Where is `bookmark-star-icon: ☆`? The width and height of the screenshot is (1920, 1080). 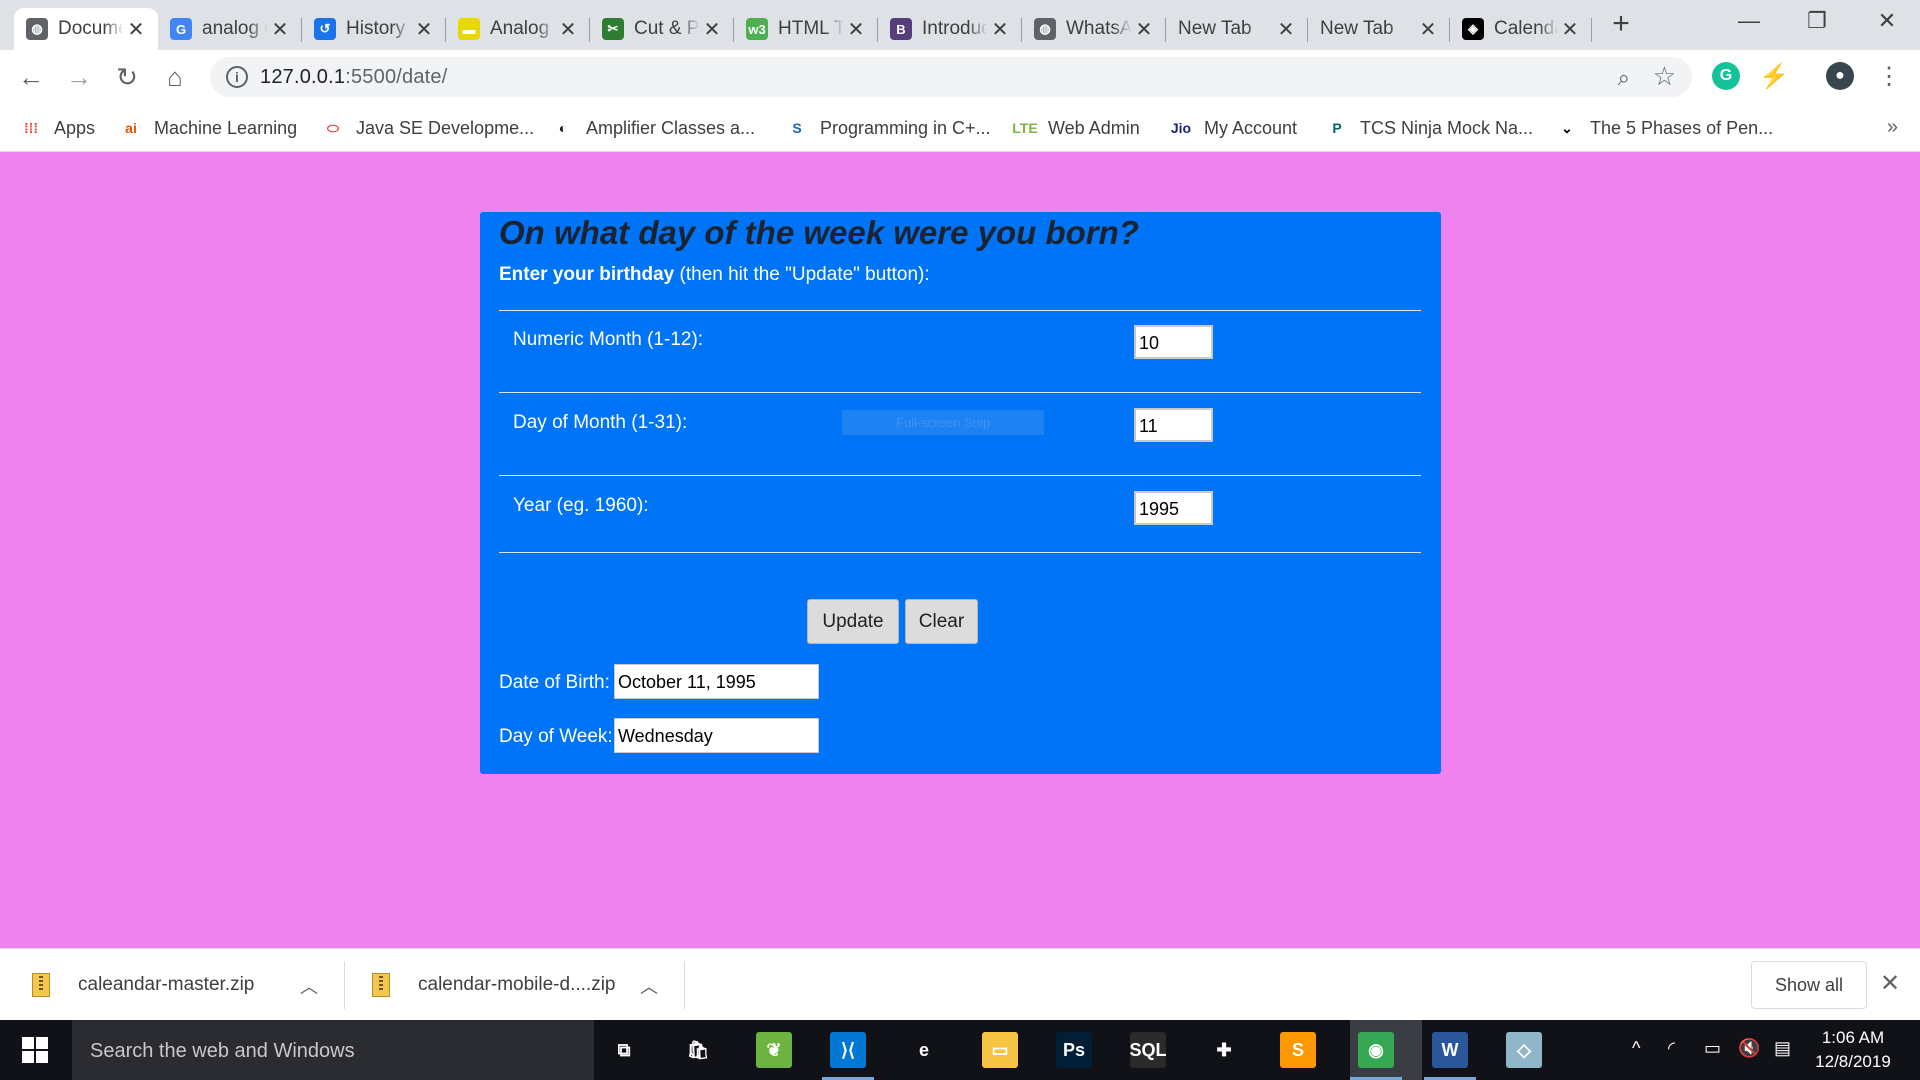 bookmark-star-icon: ☆ is located at coordinates (1664, 76).